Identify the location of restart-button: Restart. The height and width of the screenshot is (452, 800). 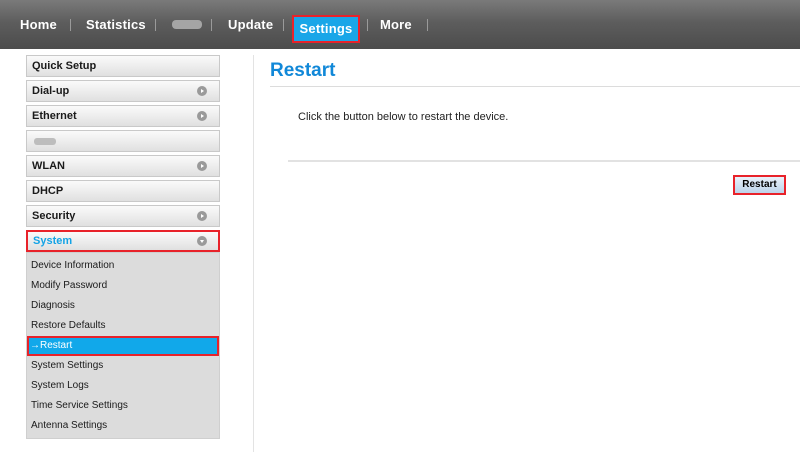
(759, 185).